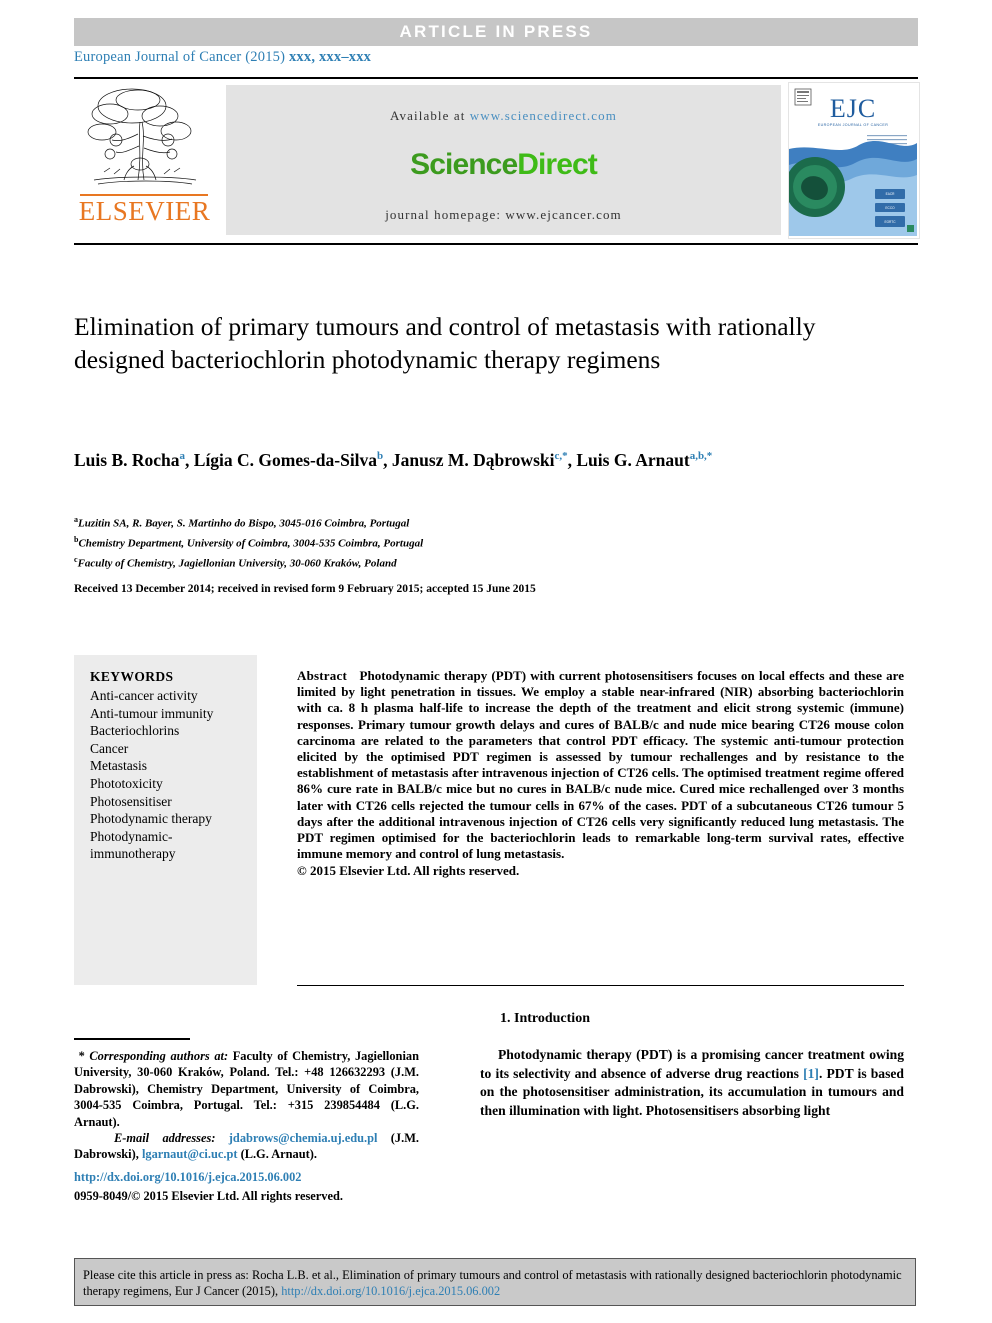 Image resolution: width=992 pixels, height=1323 pixels. What do you see at coordinates (443, 214) in the screenshot?
I see `journal-homepage-label: journal homepage:` at bounding box center [443, 214].